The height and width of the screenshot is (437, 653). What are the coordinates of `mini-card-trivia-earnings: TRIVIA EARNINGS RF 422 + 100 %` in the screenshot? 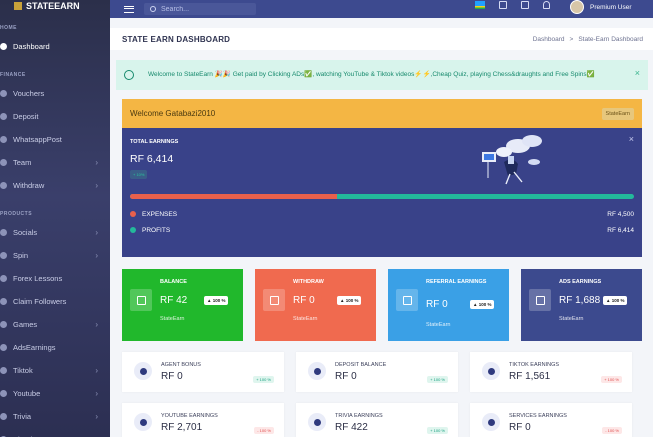 It's located at (377, 420).